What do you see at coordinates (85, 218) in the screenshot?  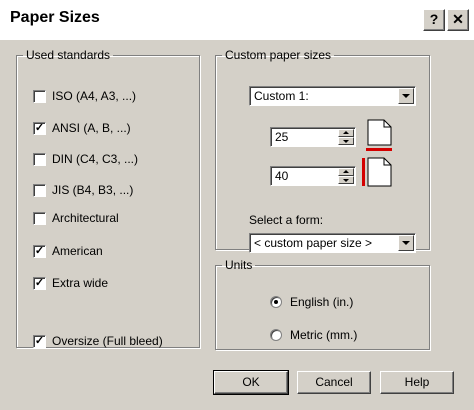 I see `checkbox-label: Architectural` at bounding box center [85, 218].